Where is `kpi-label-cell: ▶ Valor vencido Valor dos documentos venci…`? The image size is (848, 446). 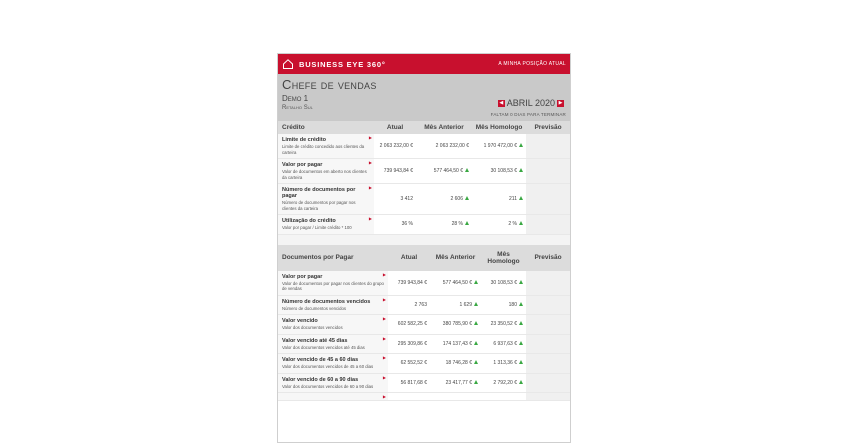
kpi-label-cell: ▶ Valor vencido Valor dos documentos venci… is located at coordinates (333, 324).